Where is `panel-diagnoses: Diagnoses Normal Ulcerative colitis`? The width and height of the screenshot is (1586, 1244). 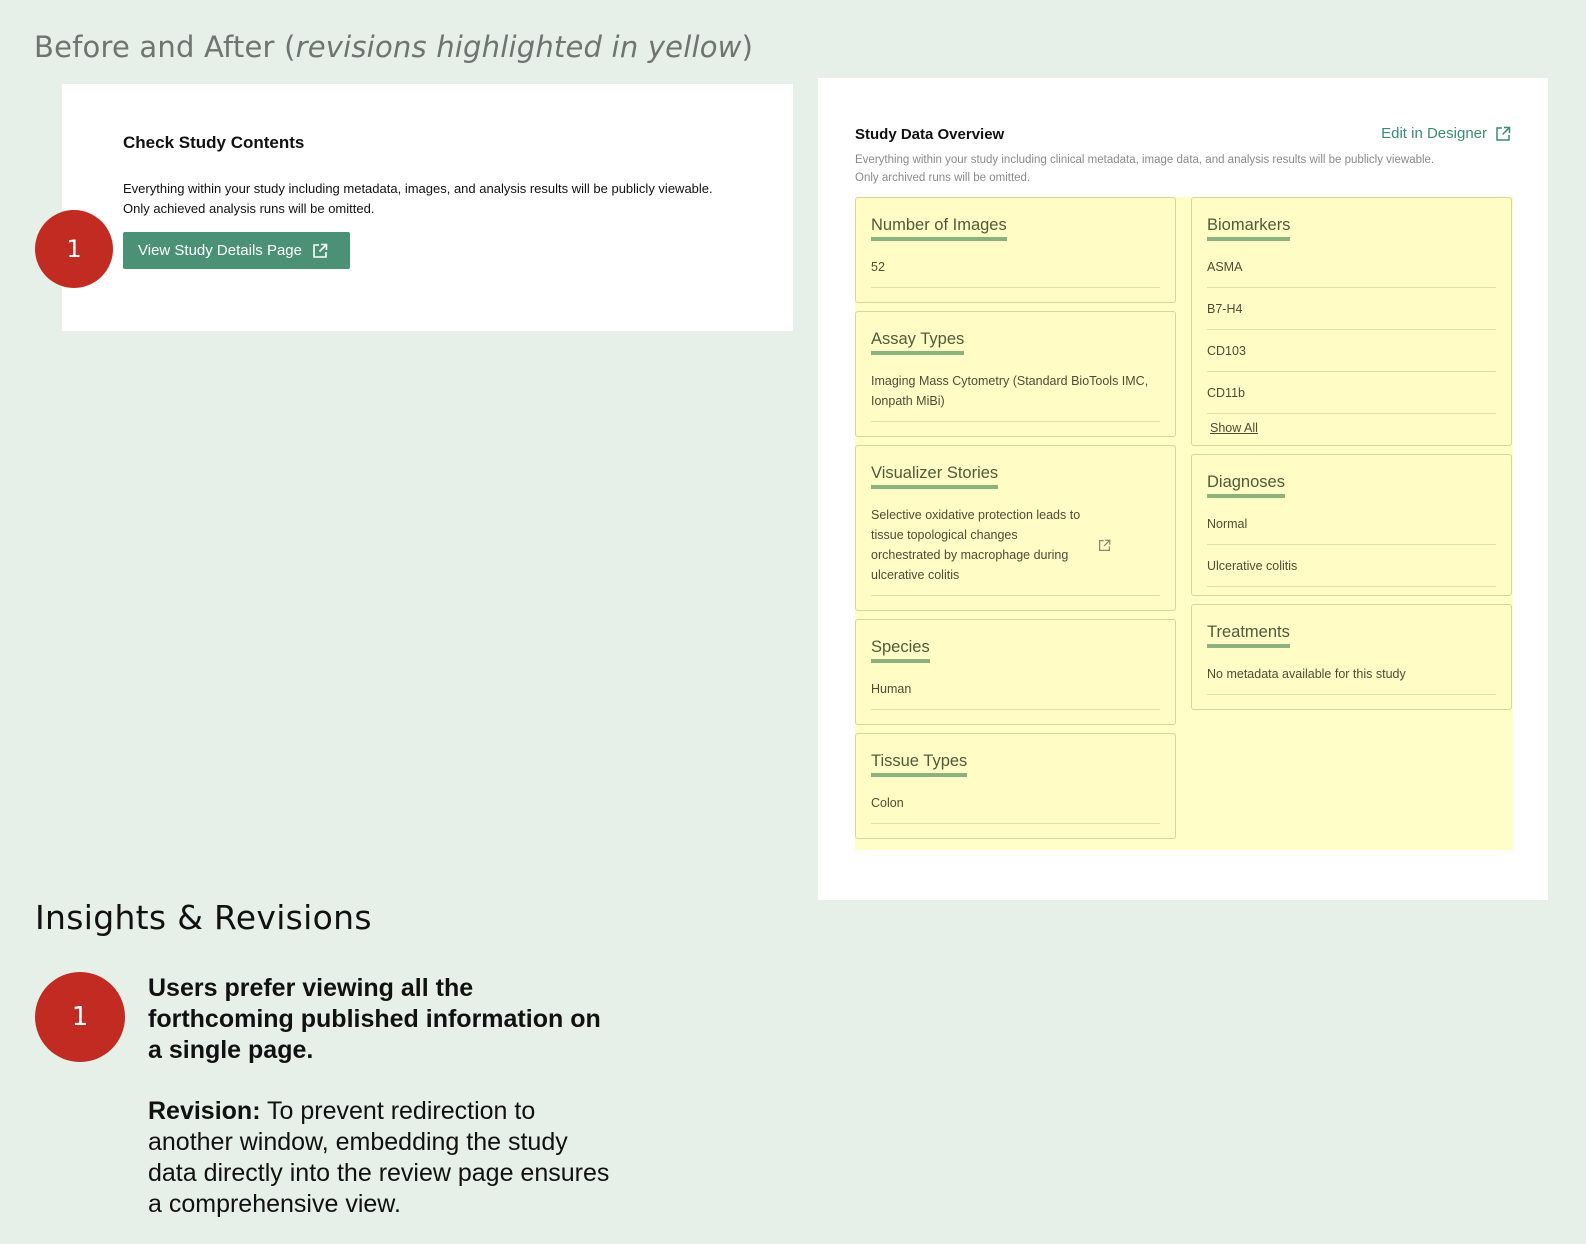 panel-diagnoses: Diagnoses Normal Ulcerative colitis is located at coordinates (1351, 525).